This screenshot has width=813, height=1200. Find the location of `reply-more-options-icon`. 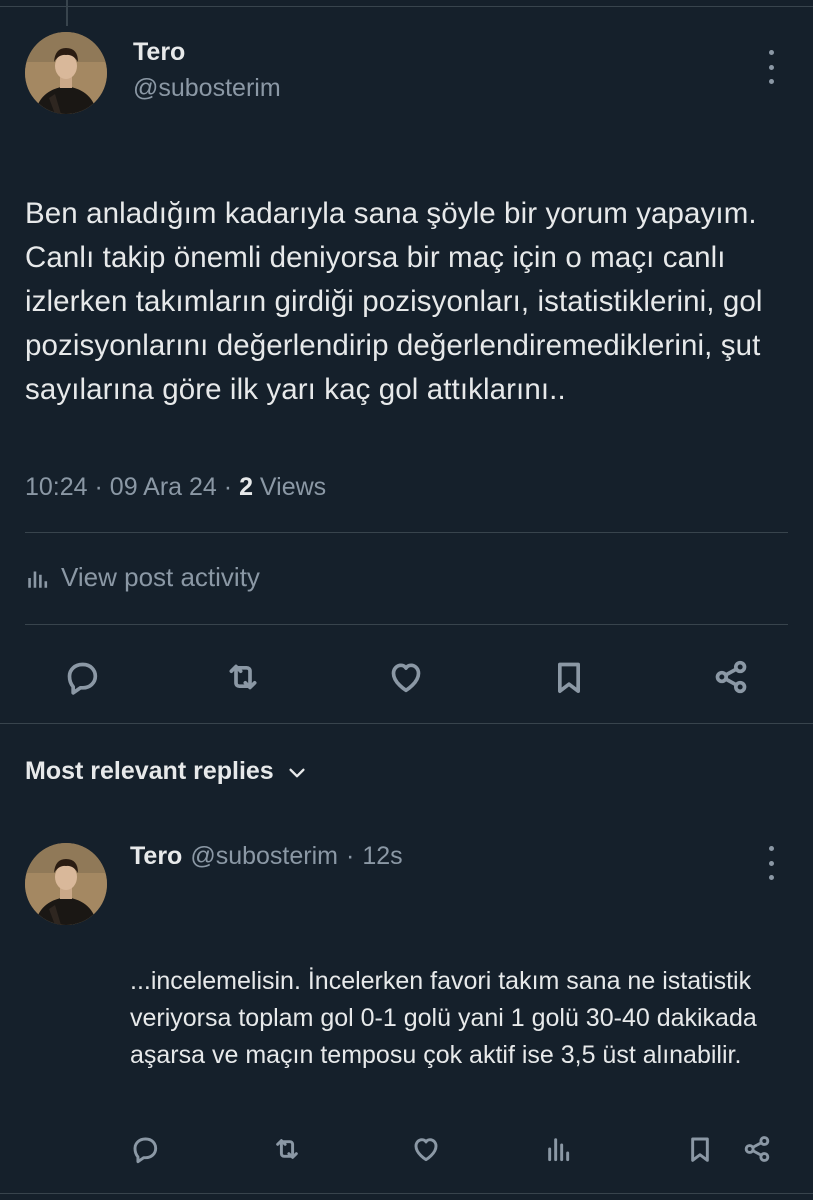

reply-more-options-icon is located at coordinates (771, 863).